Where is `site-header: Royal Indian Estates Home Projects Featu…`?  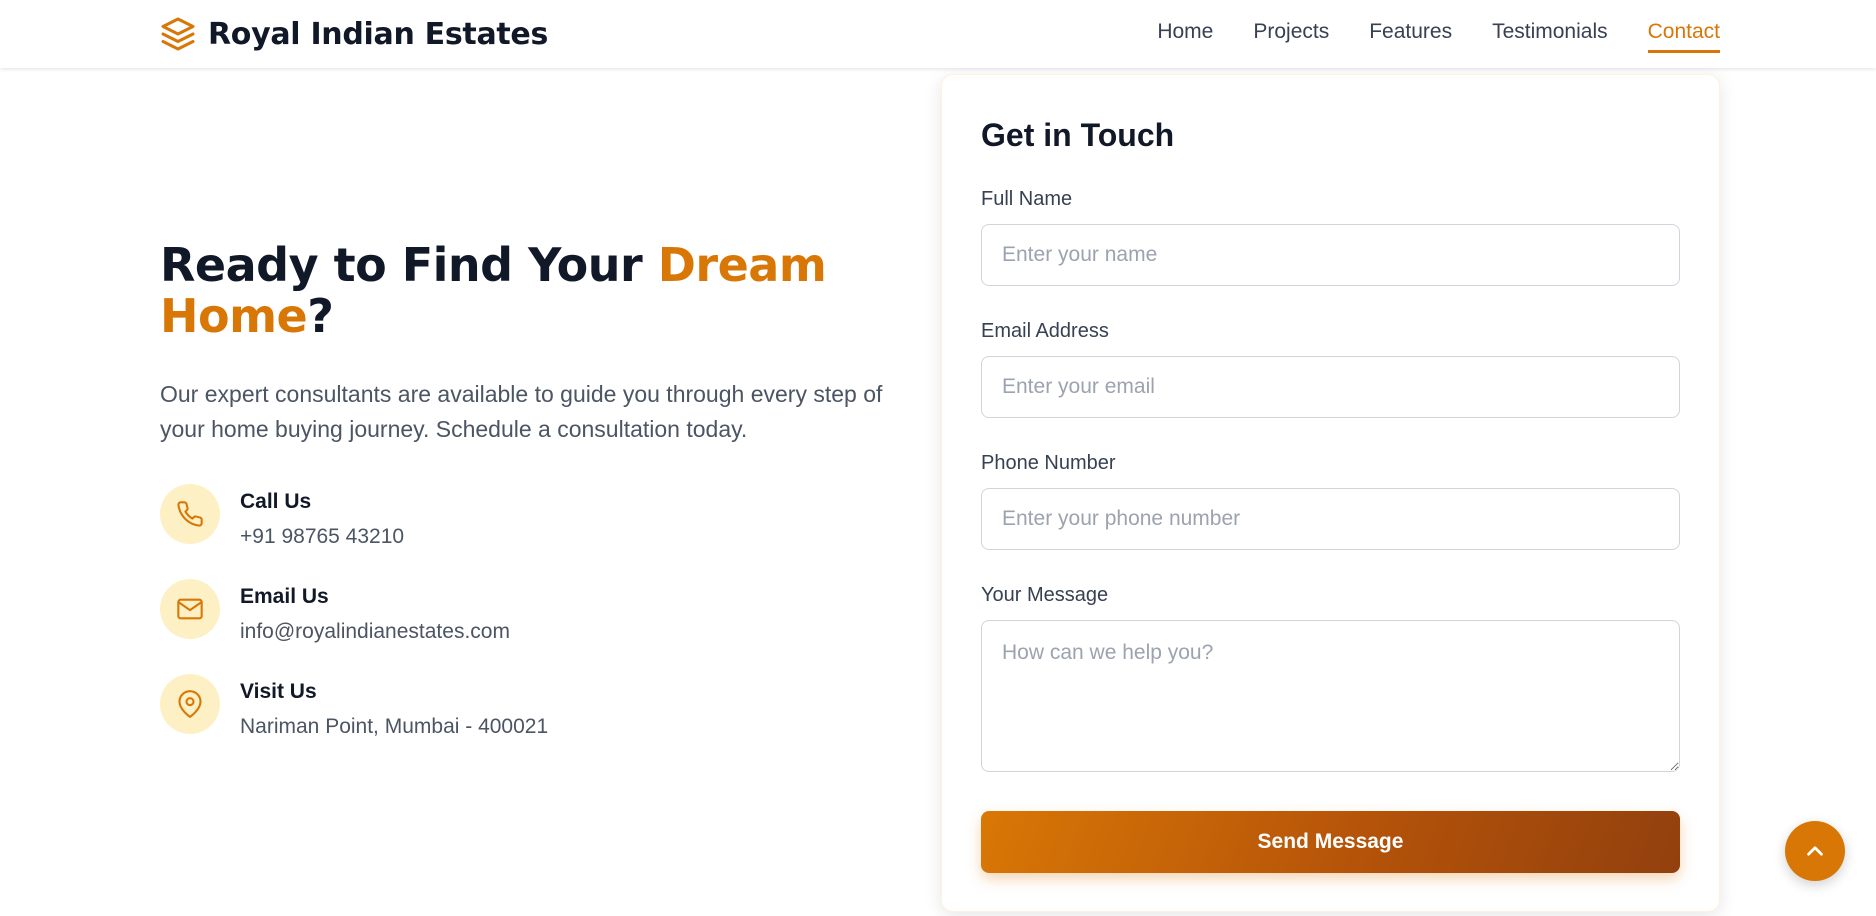
site-header: Royal Indian Estates Home Projects Featu… is located at coordinates (938, 34).